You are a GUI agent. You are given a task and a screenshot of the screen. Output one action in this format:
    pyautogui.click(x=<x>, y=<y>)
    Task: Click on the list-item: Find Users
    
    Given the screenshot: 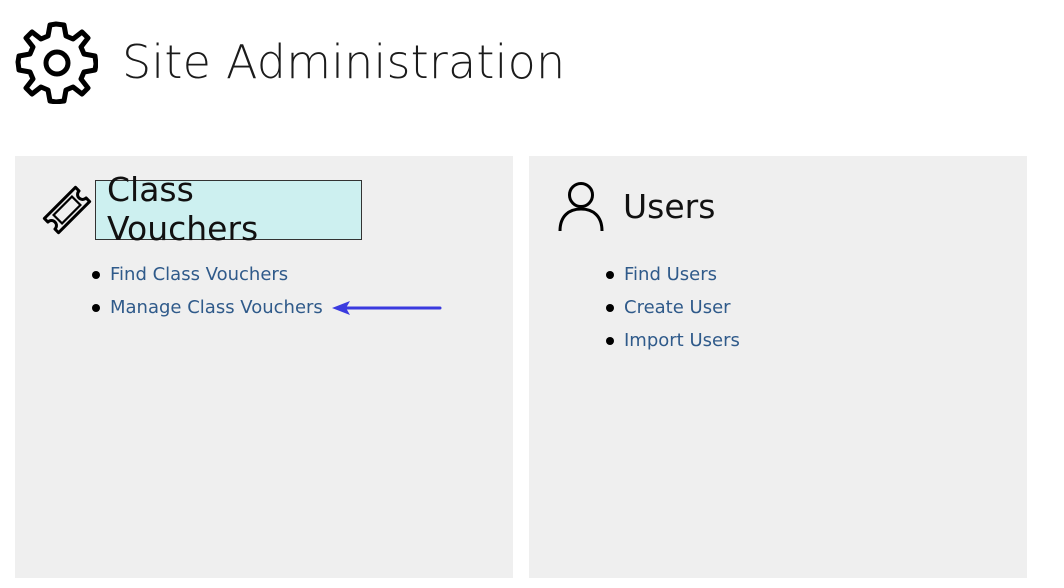 What is the action you would take?
    pyautogui.click(x=673, y=274)
    